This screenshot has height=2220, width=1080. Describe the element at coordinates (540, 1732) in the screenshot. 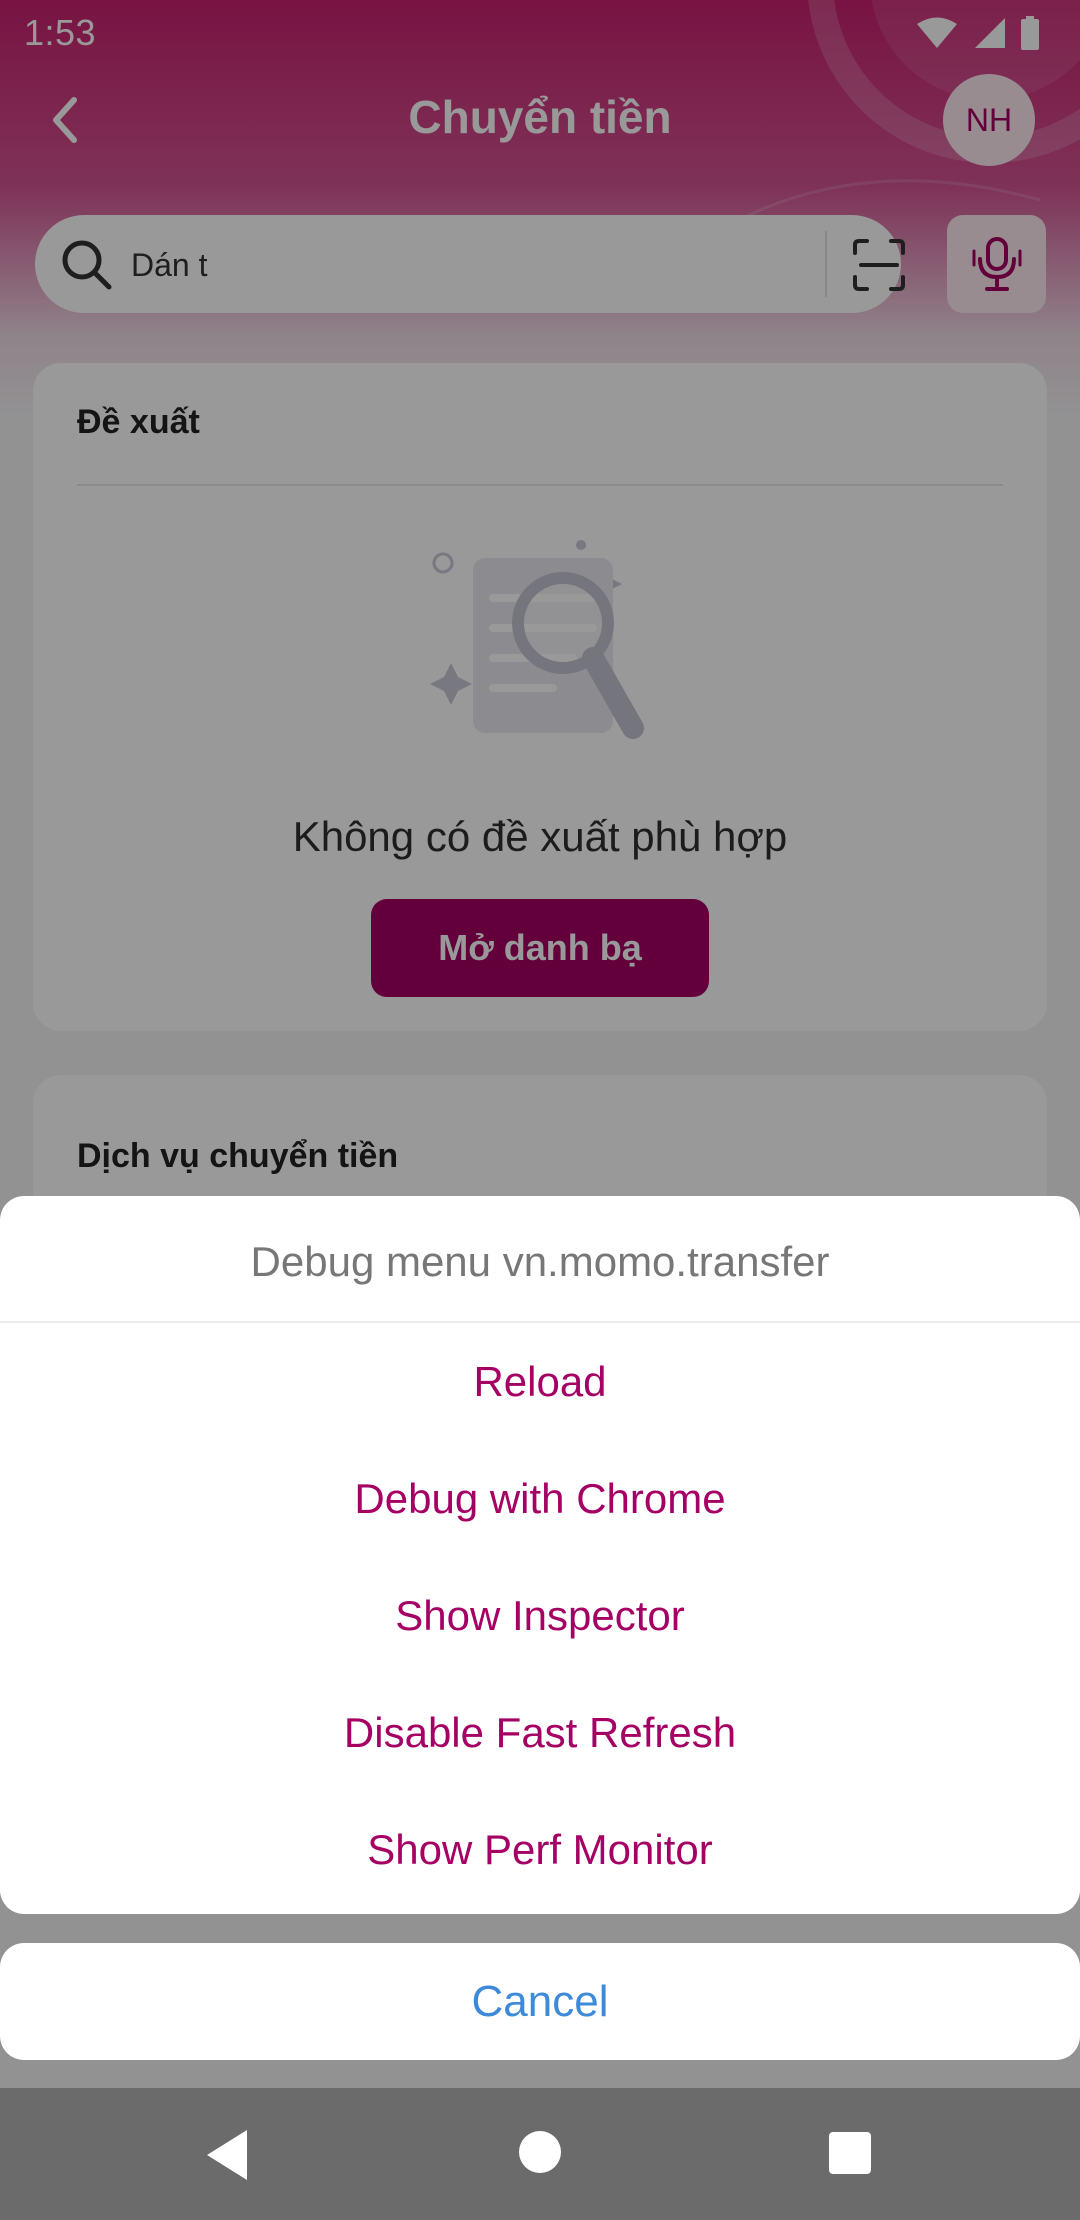

I see `disable-fast-refresh-menu-item: Disable Fast Refresh` at that location.